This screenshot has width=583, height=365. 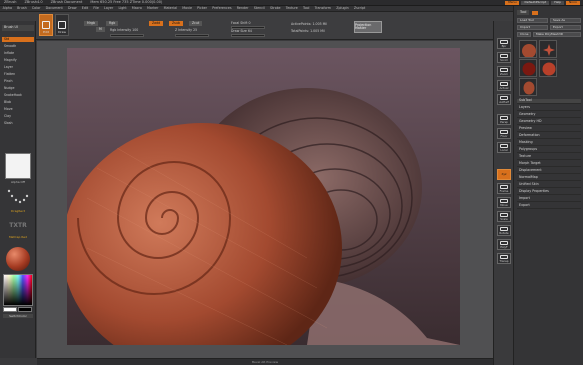 What do you see at coordinates (18, 166) in the screenshot?
I see `alpha-swatch` at bounding box center [18, 166].